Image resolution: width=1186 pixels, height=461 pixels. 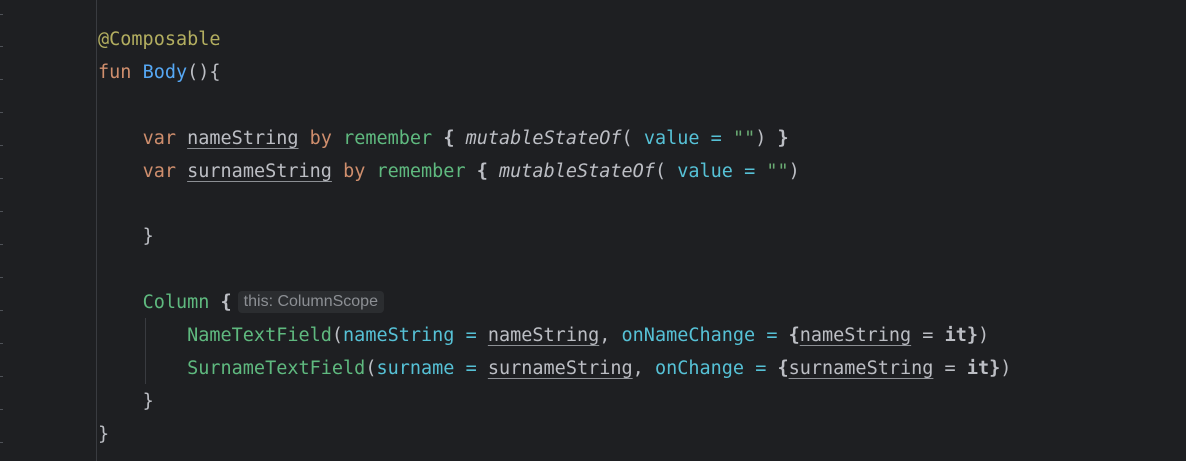 I want to click on named-param-token: onChange, so click(x=699, y=368).